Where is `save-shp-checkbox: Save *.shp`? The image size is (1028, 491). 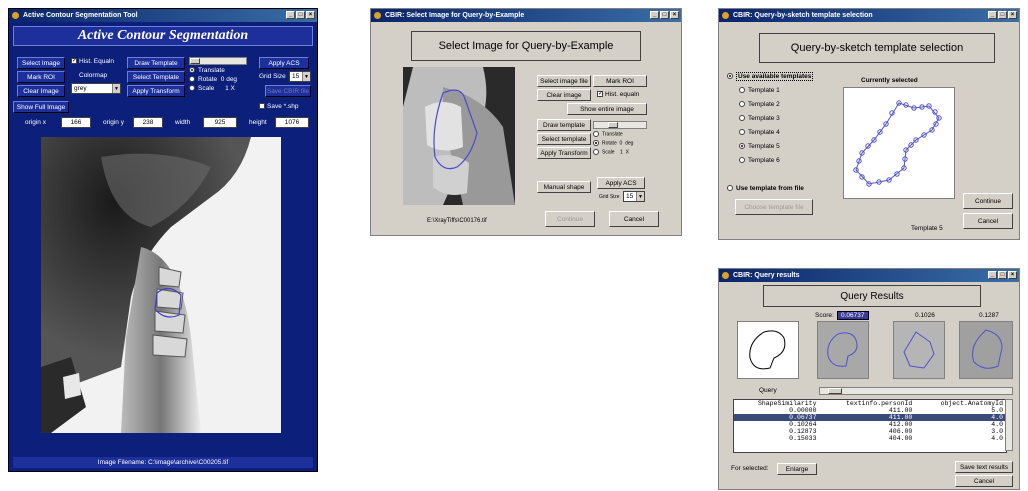
save-shp-checkbox: Save *.shp is located at coordinates (278, 106).